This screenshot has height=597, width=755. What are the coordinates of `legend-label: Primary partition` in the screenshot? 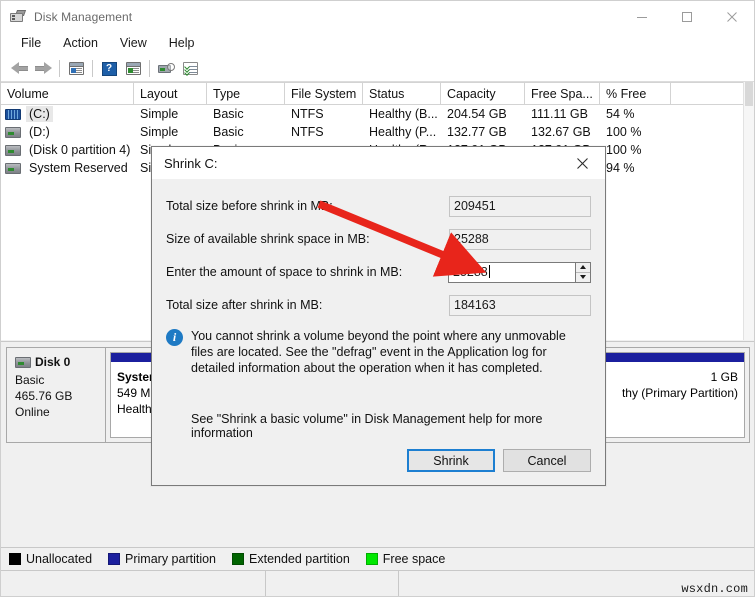 It's located at (171, 558).